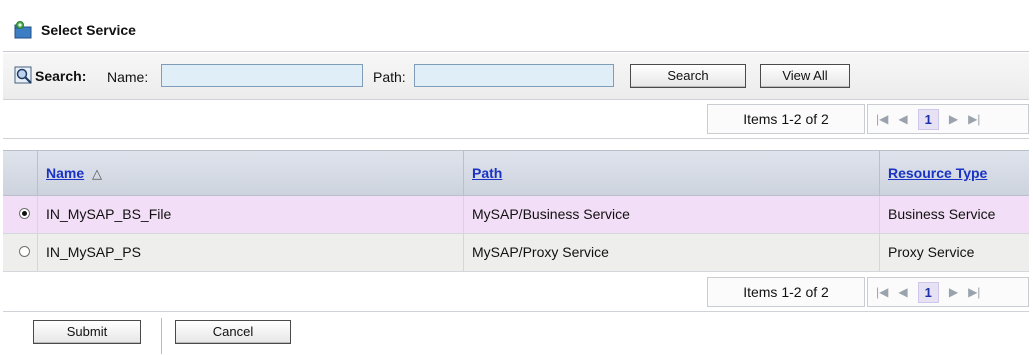  Describe the element at coordinates (24, 75) in the screenshot. I see `search-icon` at that location.